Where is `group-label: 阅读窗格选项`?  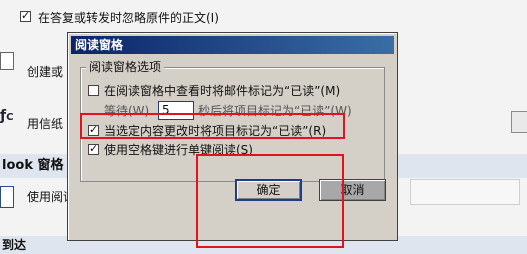
group-label: 阅读窗格选项 is located at coordinates (125, 66).